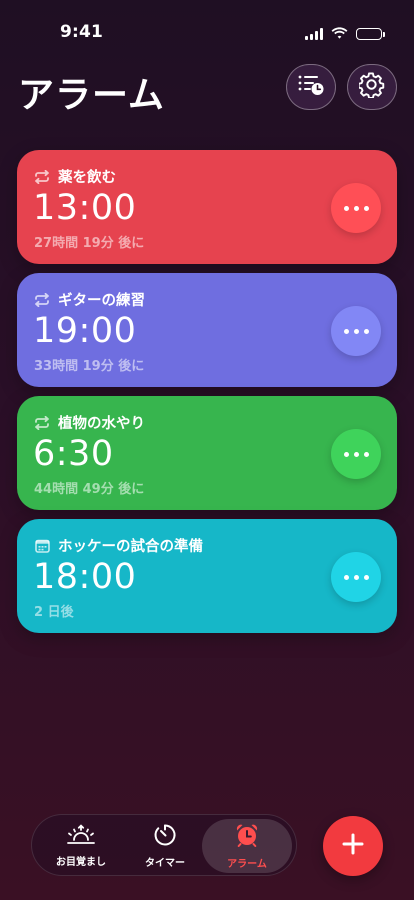 This screenshot has height=900, width=414. Describe the element at coordinates (370, 33) in the screenshot. I see `battery-icon` at that location.